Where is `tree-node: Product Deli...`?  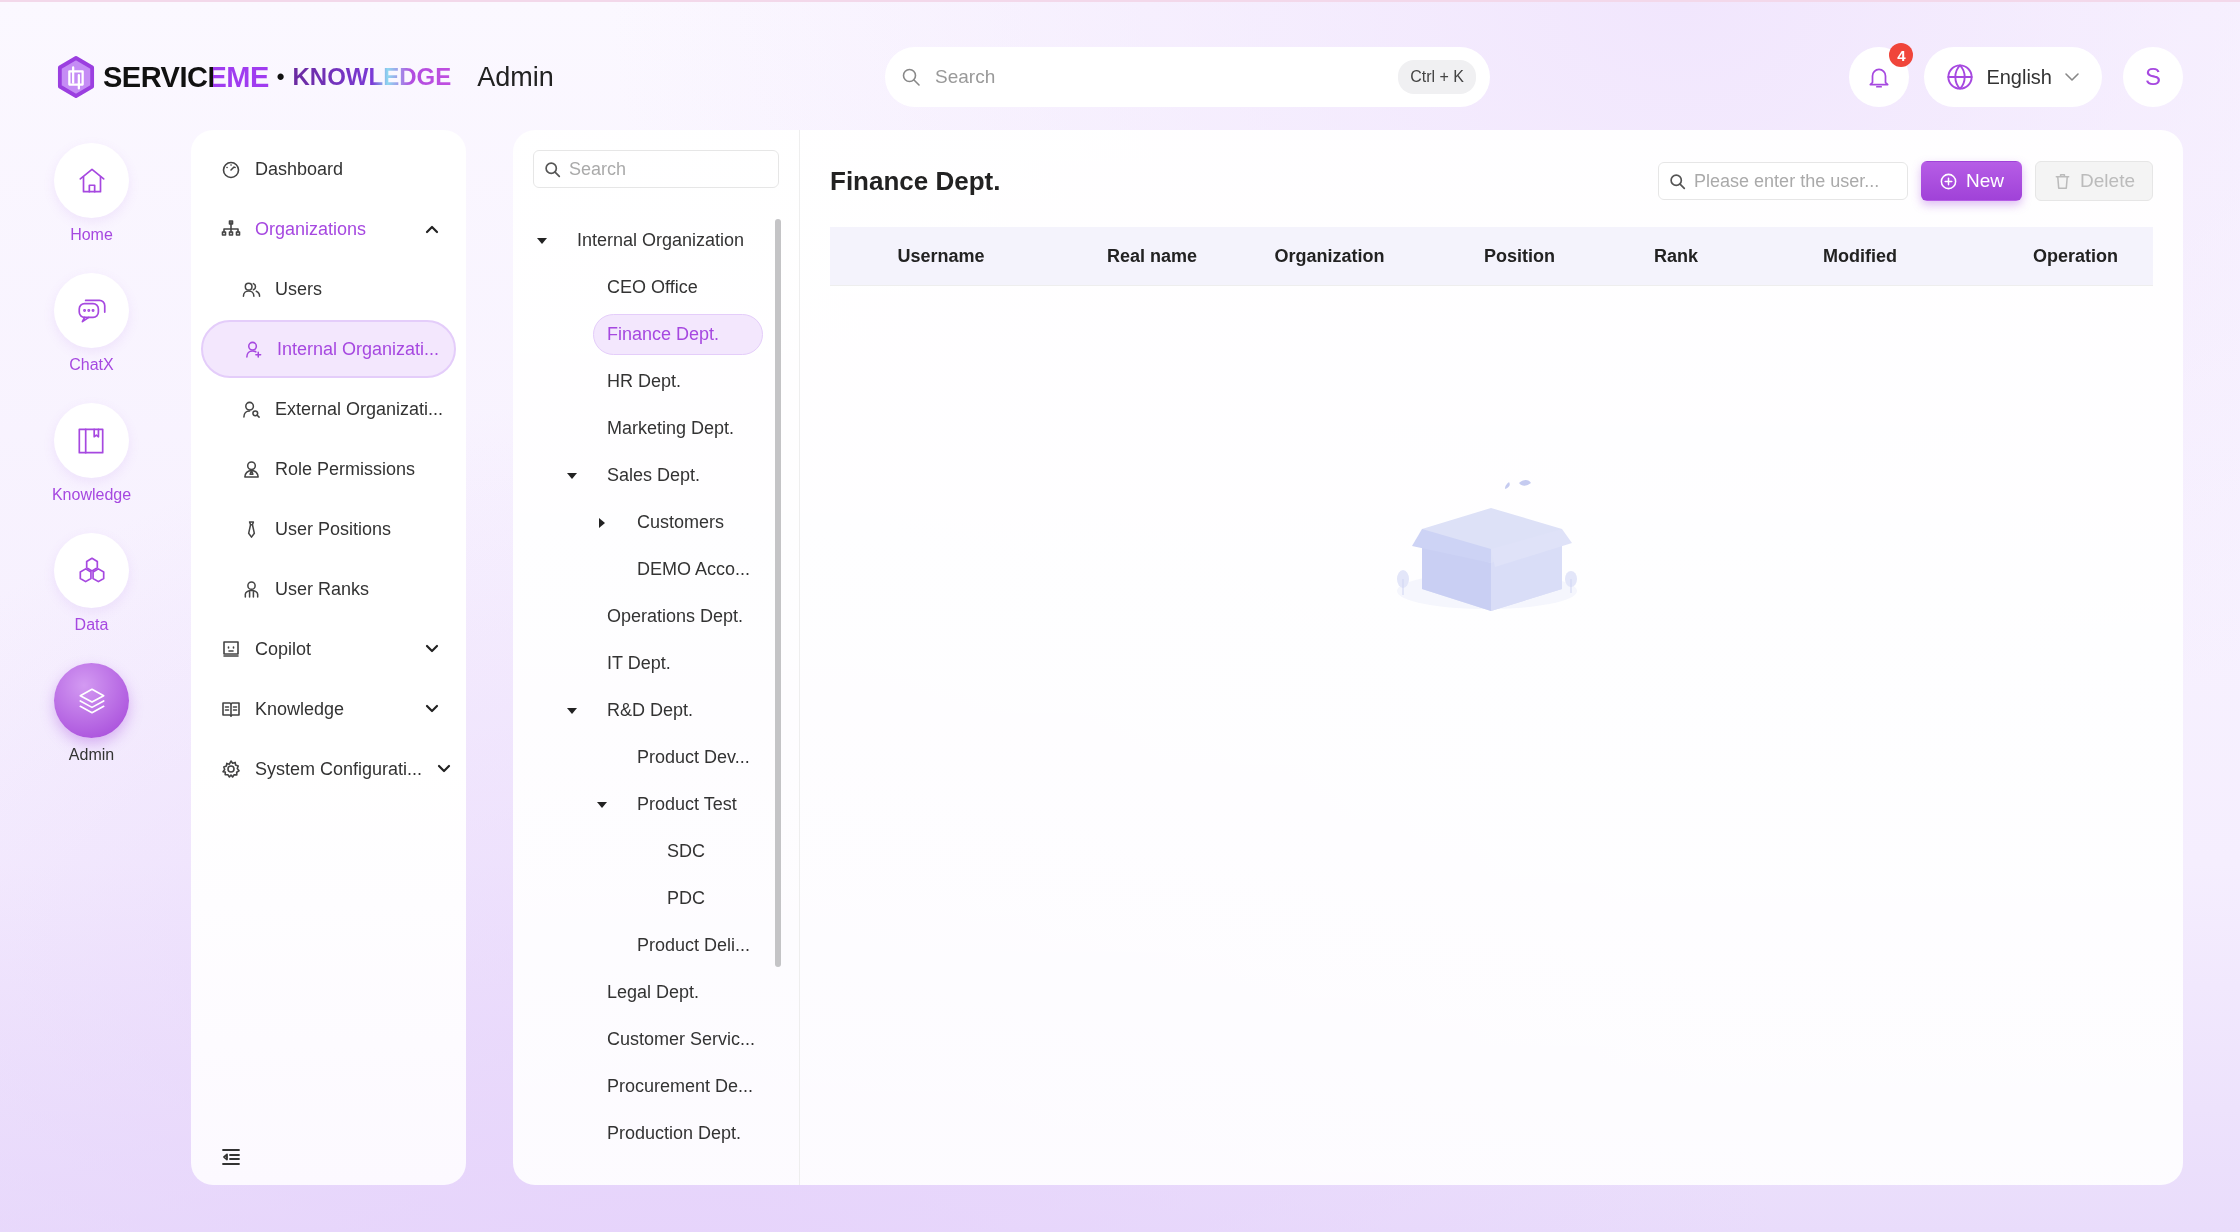 tree-node: Product Deli... is located at coordinates (694, 945).